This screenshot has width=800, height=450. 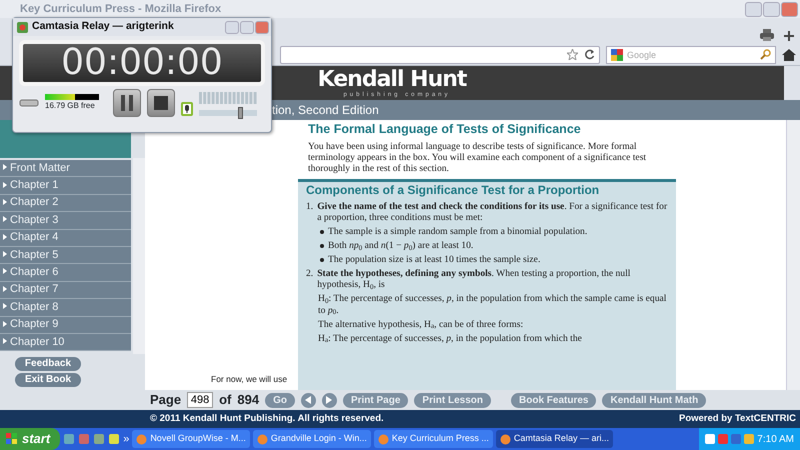 What do you see at coordinates (121, 9) in the screenshot?
I see `window-title: Key Curriculum Press - Mozilla Firefox` at bounding box center [121, 9].